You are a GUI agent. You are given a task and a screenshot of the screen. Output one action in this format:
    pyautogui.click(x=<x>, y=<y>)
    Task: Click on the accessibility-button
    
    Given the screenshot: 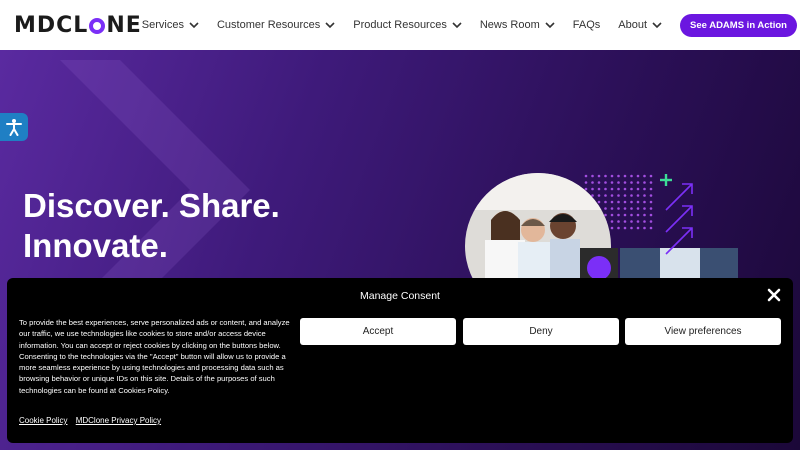 What is the action you would take?
    pyautogui.click(x=14, y=127)
    